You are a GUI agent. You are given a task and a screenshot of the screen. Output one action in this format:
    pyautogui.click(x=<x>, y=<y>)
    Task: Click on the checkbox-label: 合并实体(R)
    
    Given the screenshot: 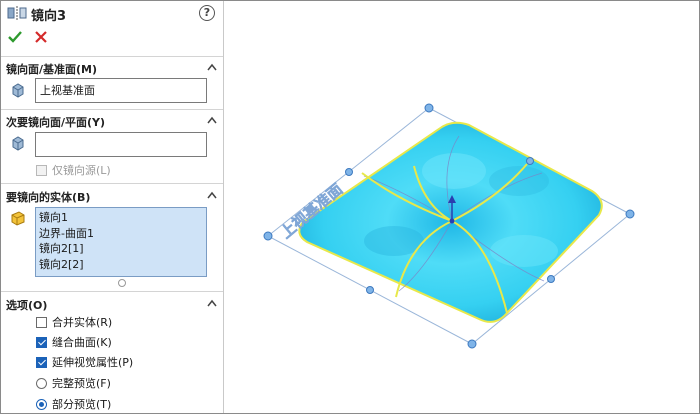 What is the action you would take?
    pyautogui.click(x=82, y=322)
    